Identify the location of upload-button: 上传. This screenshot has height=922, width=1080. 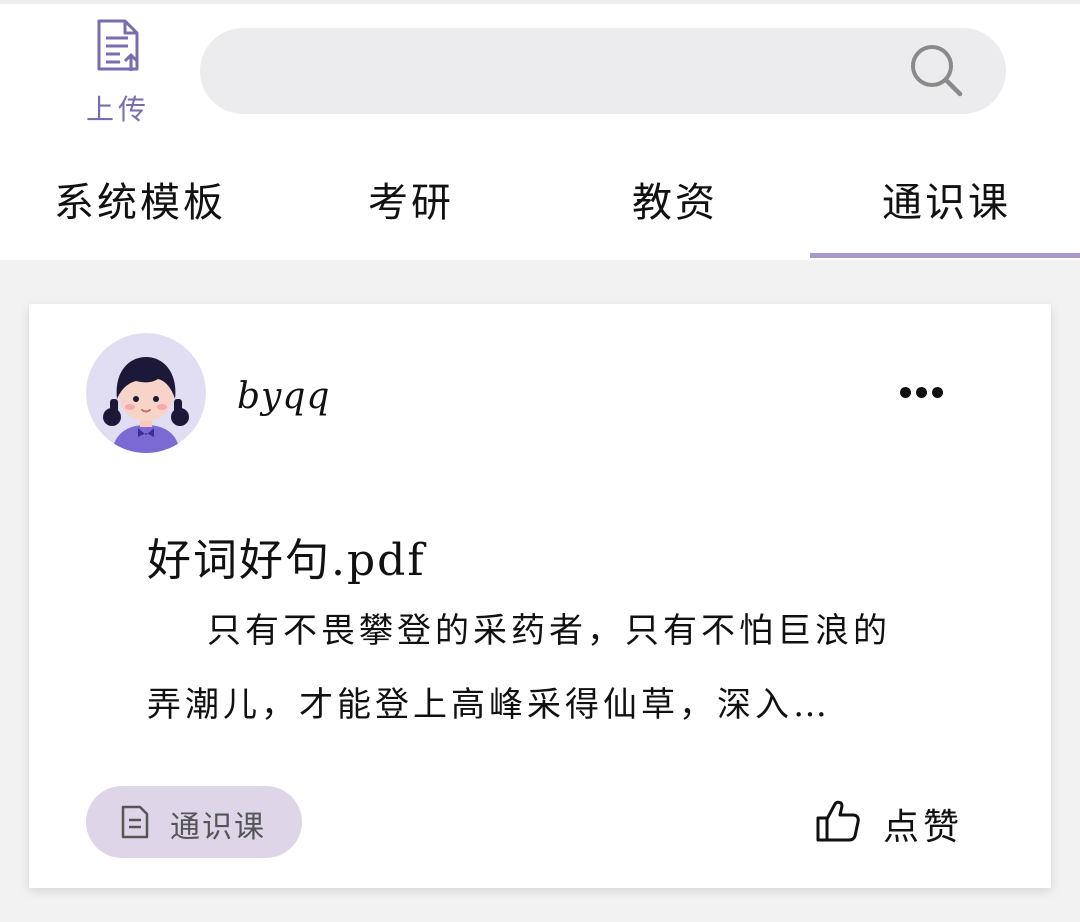
(118, 73).